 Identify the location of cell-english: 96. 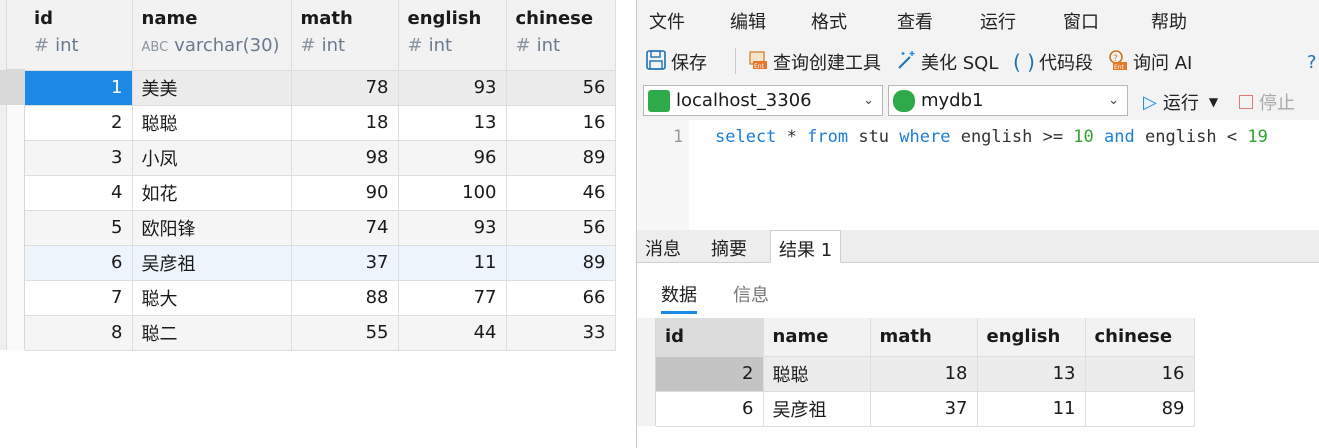
(452, 158).